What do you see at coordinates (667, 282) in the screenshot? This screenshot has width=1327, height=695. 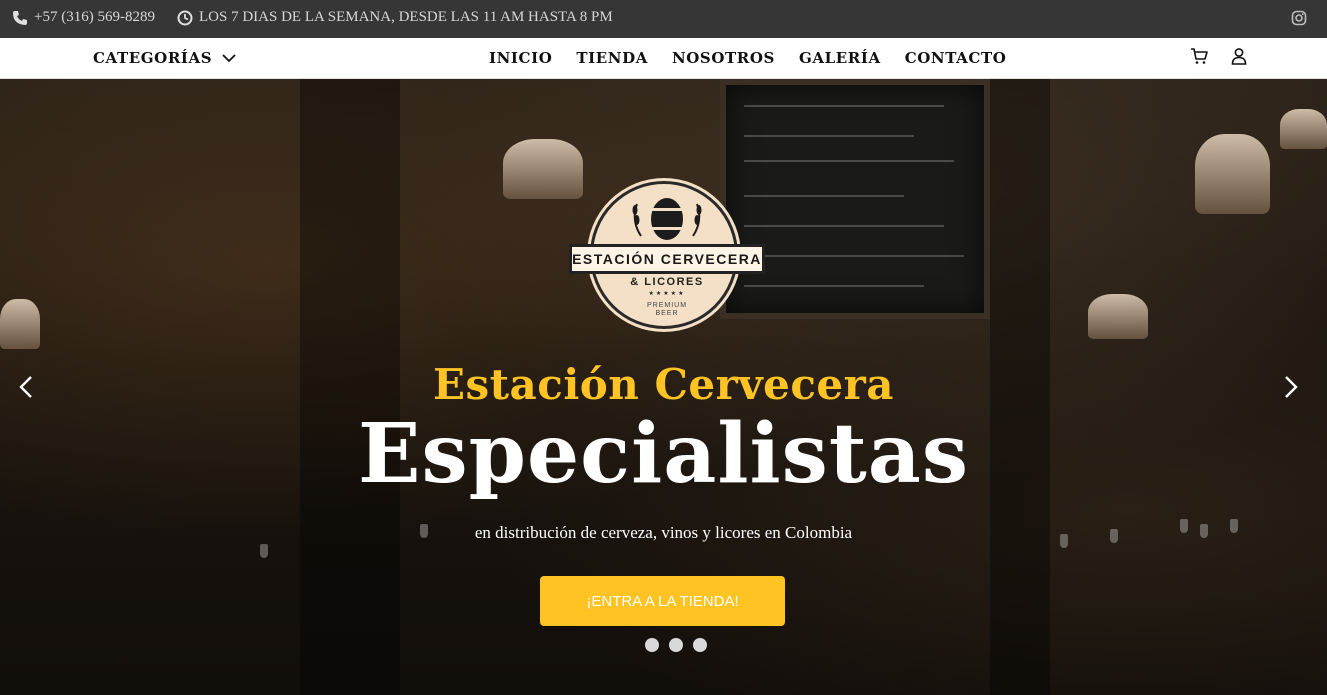 I see `logo-subtitle: & LICORES` at bounding box center [667, 282].